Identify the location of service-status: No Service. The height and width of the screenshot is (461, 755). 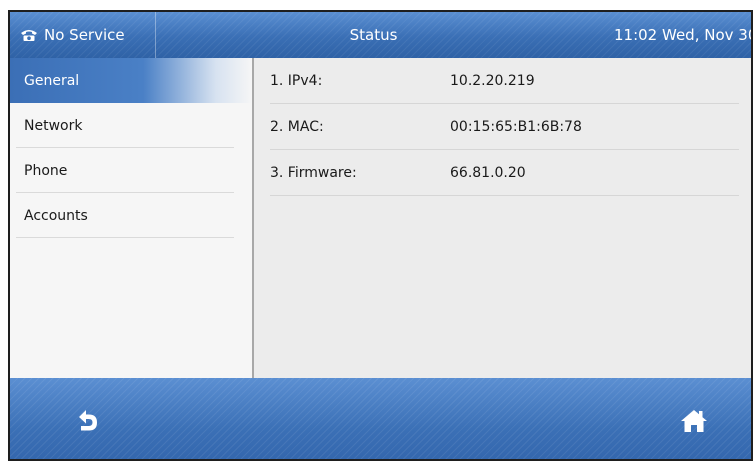
(83, 35).